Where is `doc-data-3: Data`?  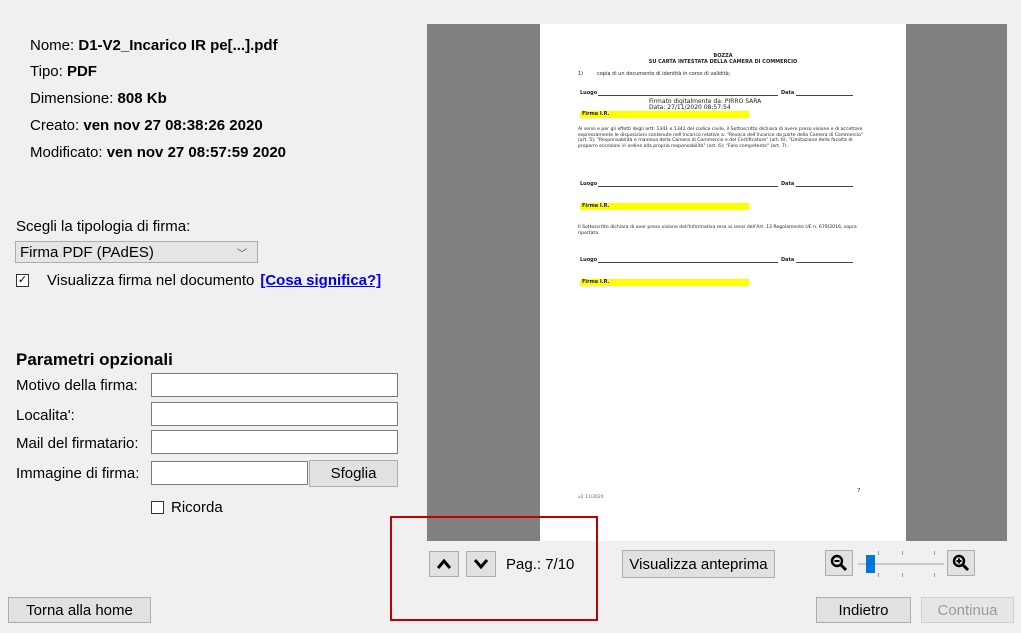
doc-data-3: Data is located at coordinates (788, 260).